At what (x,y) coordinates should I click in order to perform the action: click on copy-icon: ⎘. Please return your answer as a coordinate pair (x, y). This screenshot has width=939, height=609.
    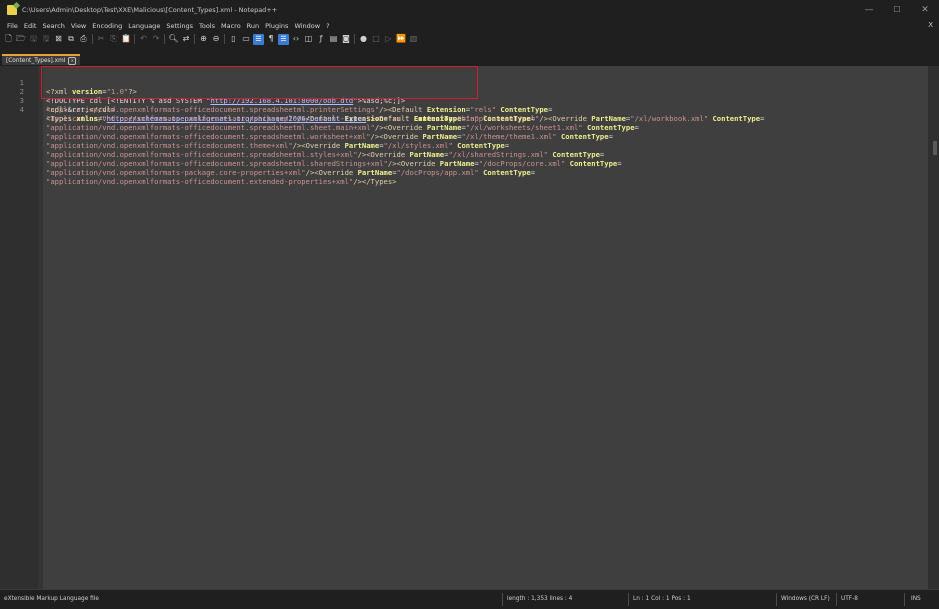
    Looking at the image, I should click on (113, 39).